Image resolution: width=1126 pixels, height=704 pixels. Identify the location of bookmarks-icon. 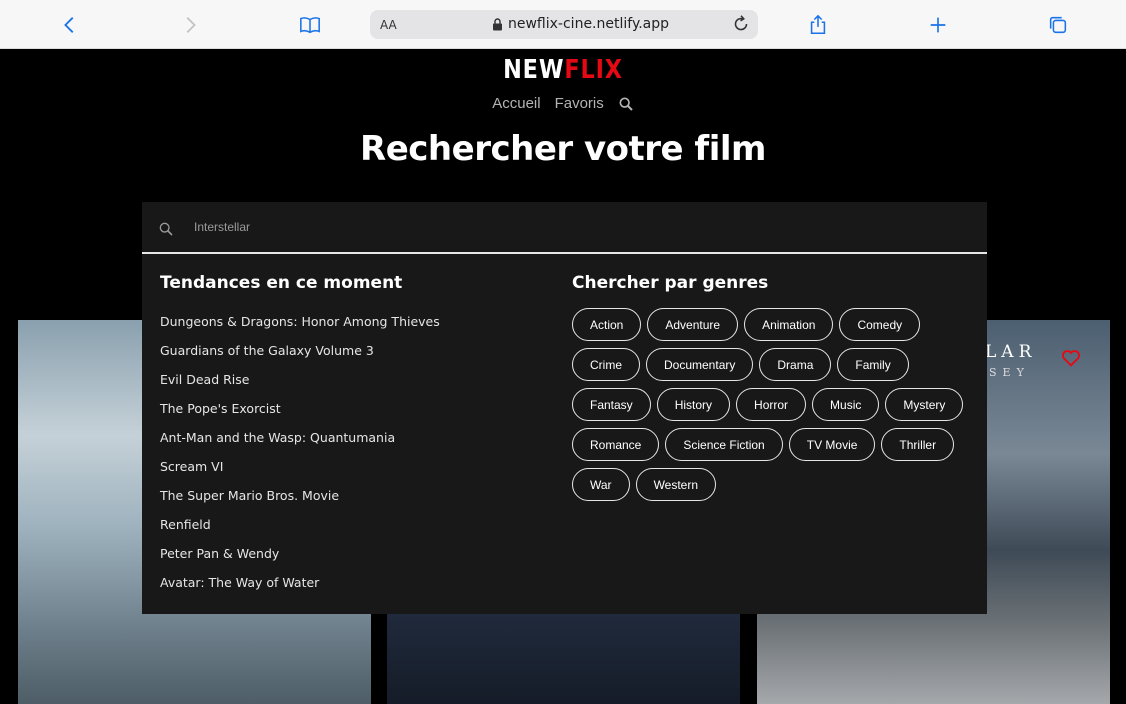
(310, 25).